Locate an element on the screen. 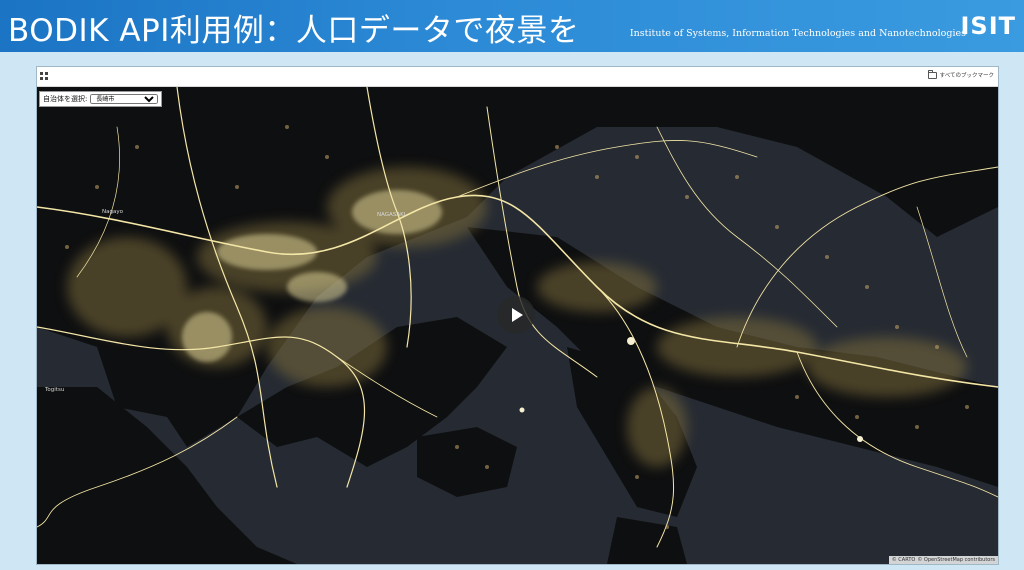 Image resolution: width=1024 pixels, height=570 pixels. apps-grid-icon is located at coordinates (44, 76).